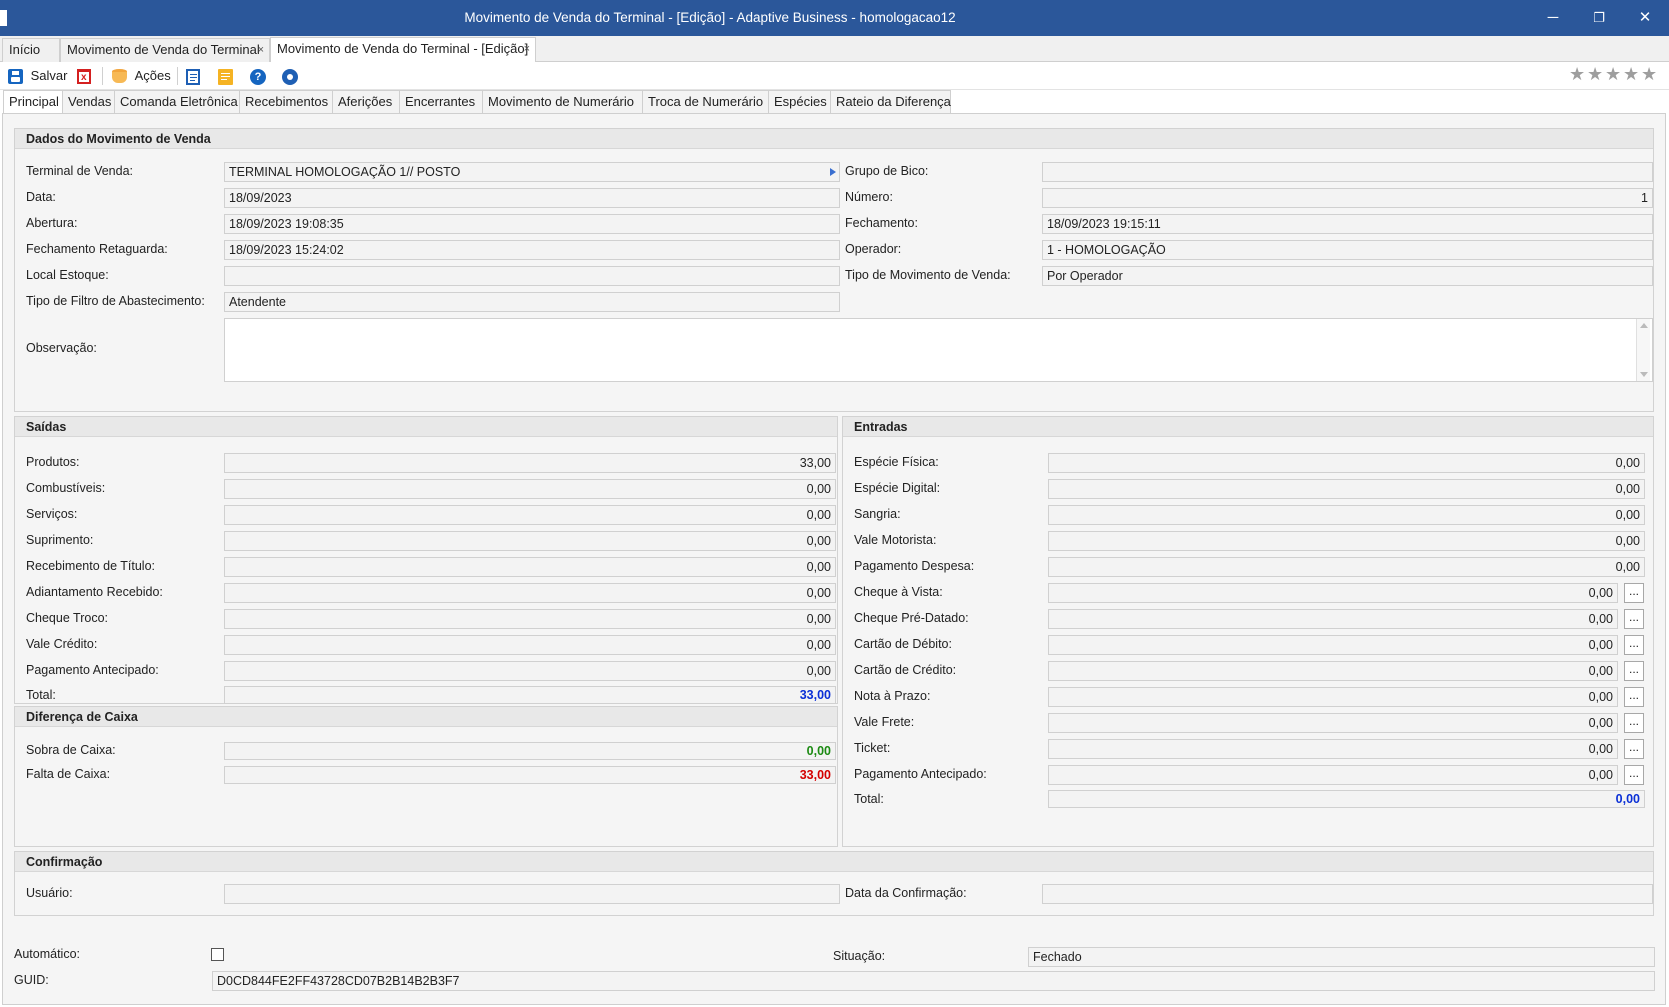 Image resolution: width=1669 pixels, height=1007 pixels. What do you see at coordinates (532, 224) in the screenshot?
I see `abertura-field: 18/09/2023 19:08:35` at bounding box center [532, 224].